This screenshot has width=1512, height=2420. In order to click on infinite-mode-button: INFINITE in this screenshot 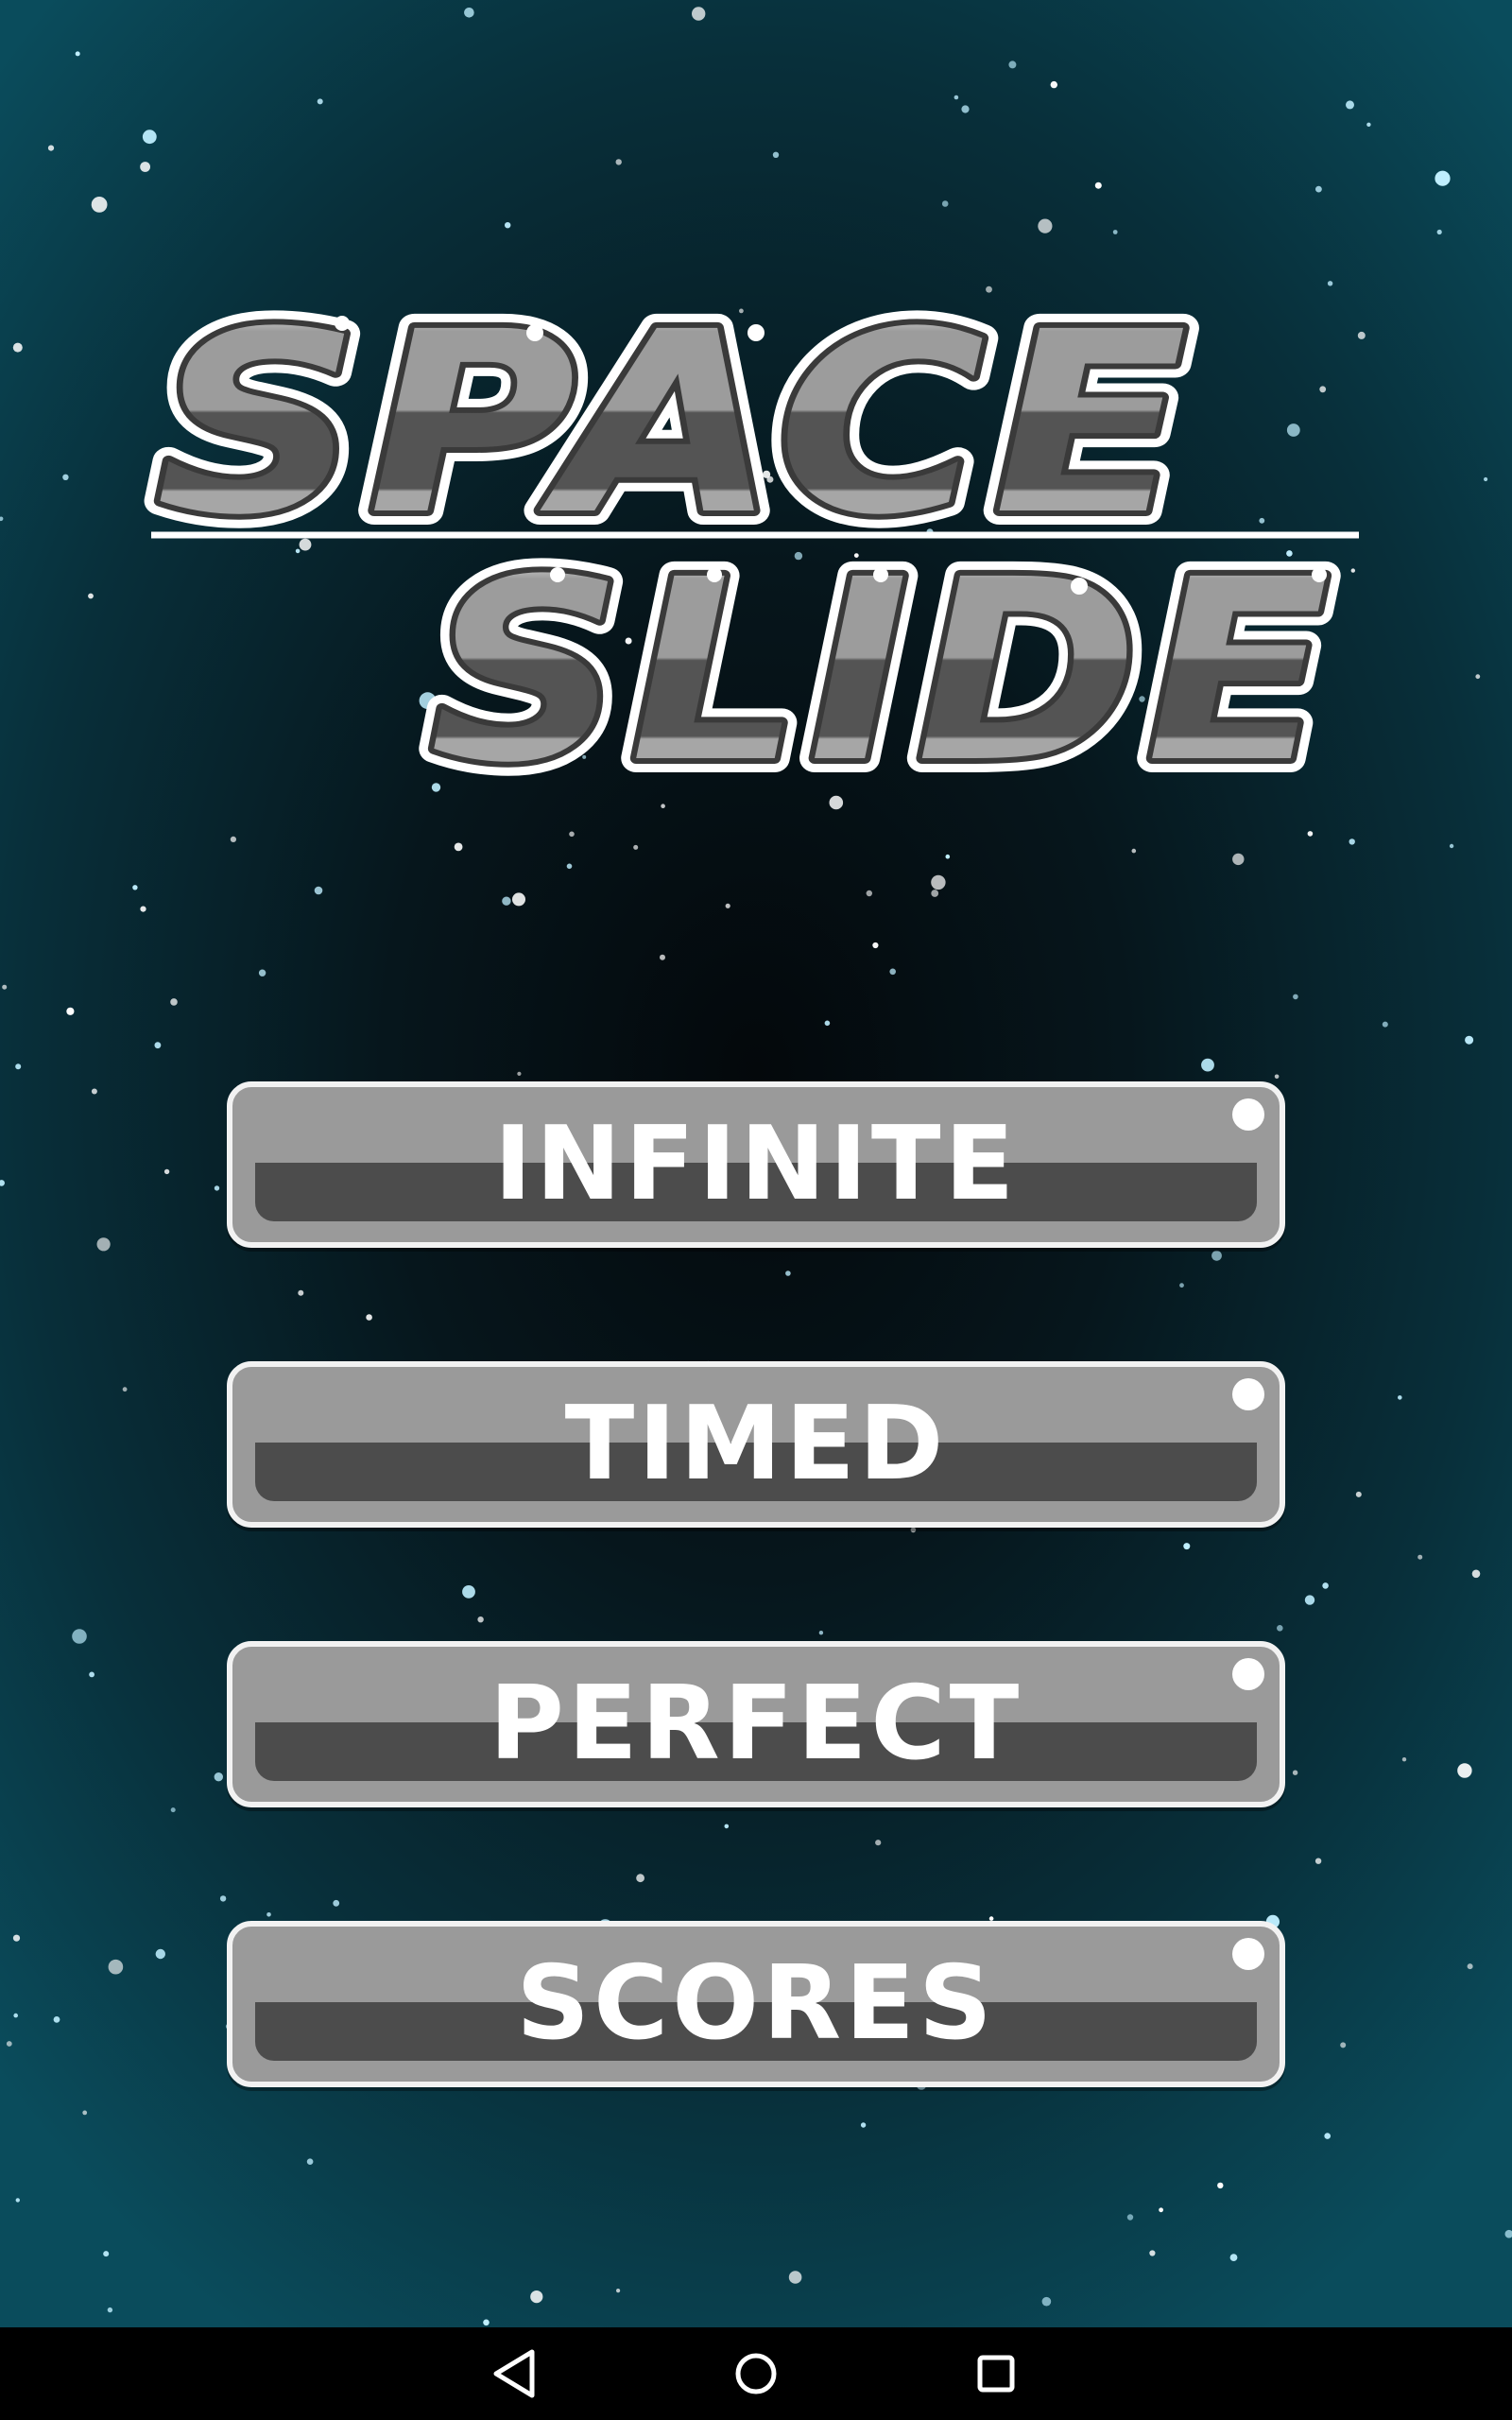, I will do `click(756, 1164)`.